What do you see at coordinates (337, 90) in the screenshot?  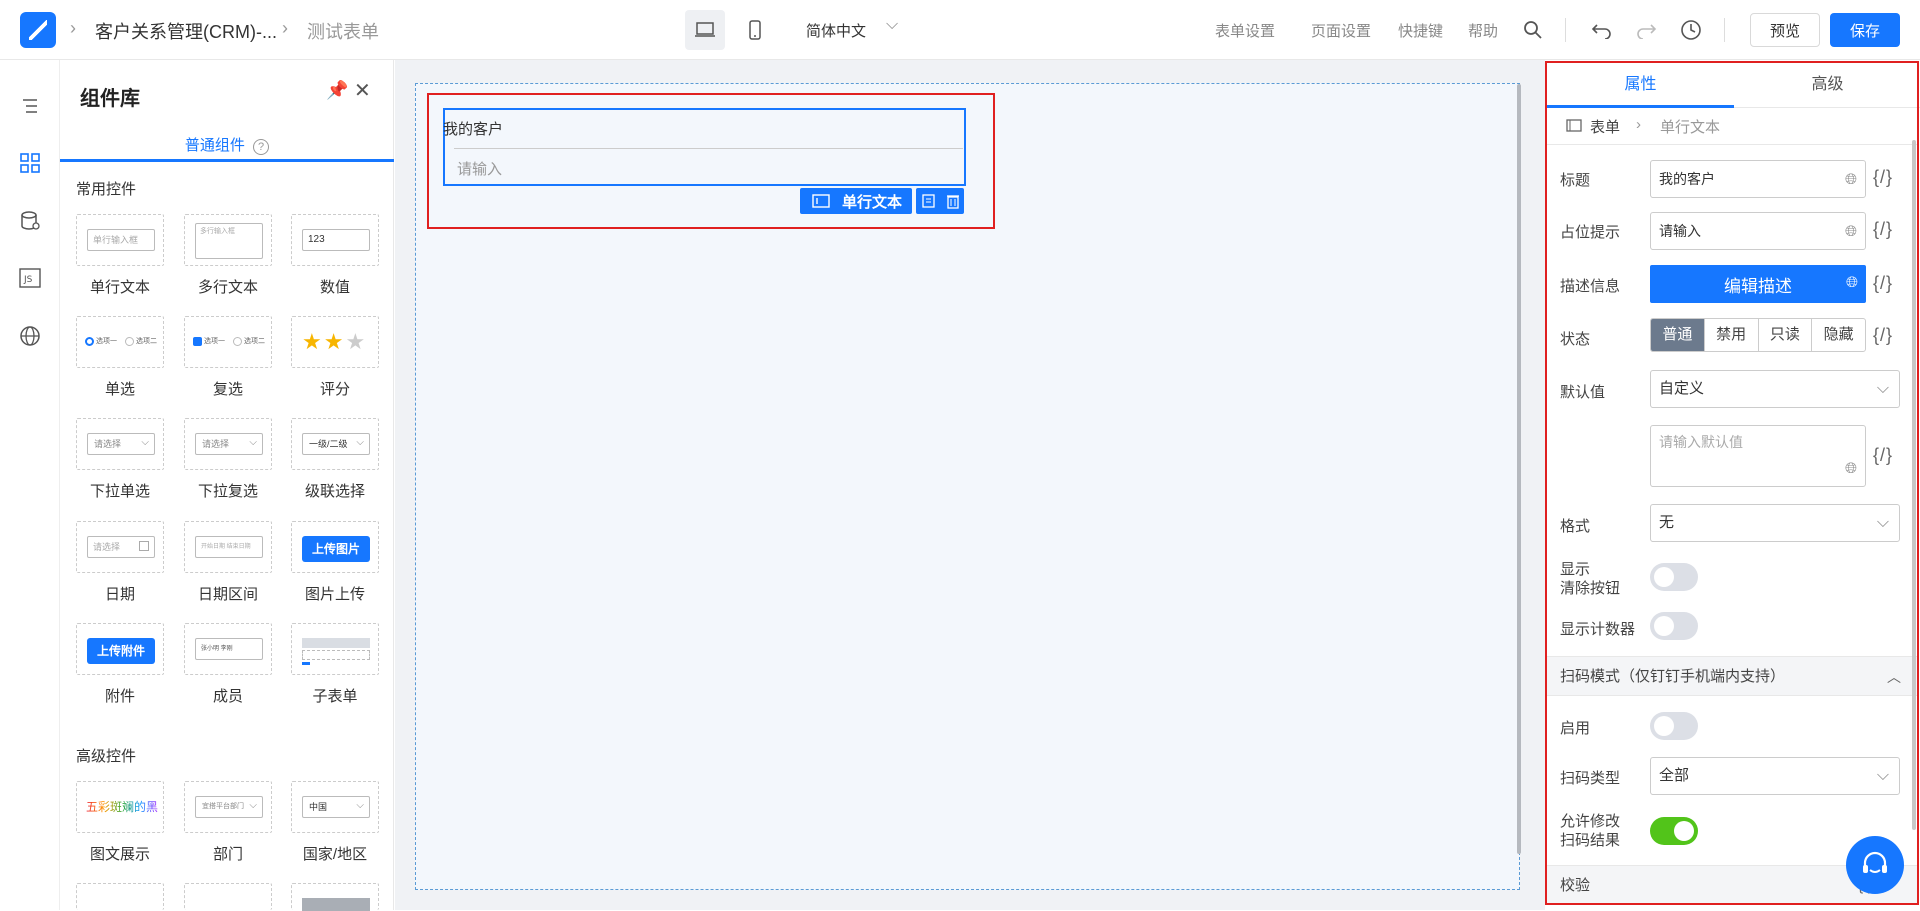 I see `pin-icon: 📌` at bounding box center [337, 90].